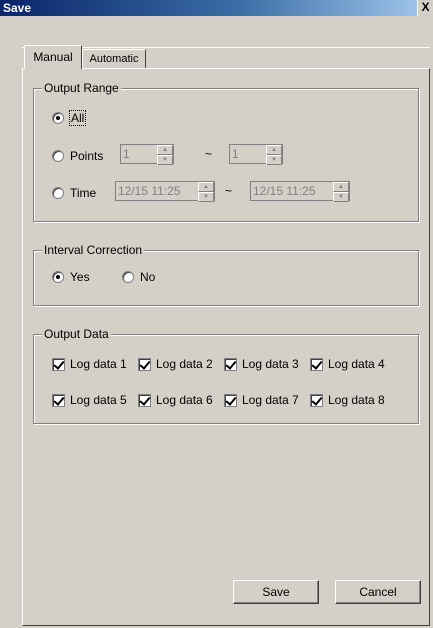  Describe the element at coordinates (270, 400) in the screenshot. I see `checkbox-log-data-7-label: Log data 7` at that location.